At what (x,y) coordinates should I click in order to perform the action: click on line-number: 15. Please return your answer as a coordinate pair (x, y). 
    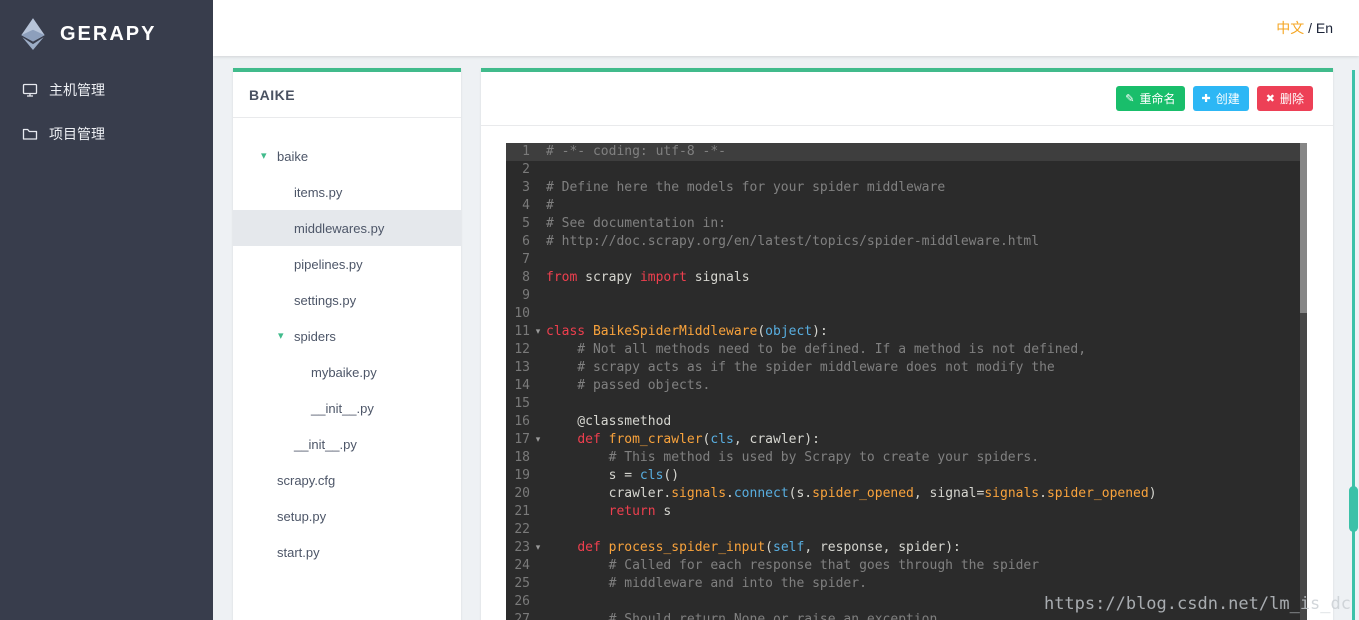
    Looking at the image, I should click on (522, 403).